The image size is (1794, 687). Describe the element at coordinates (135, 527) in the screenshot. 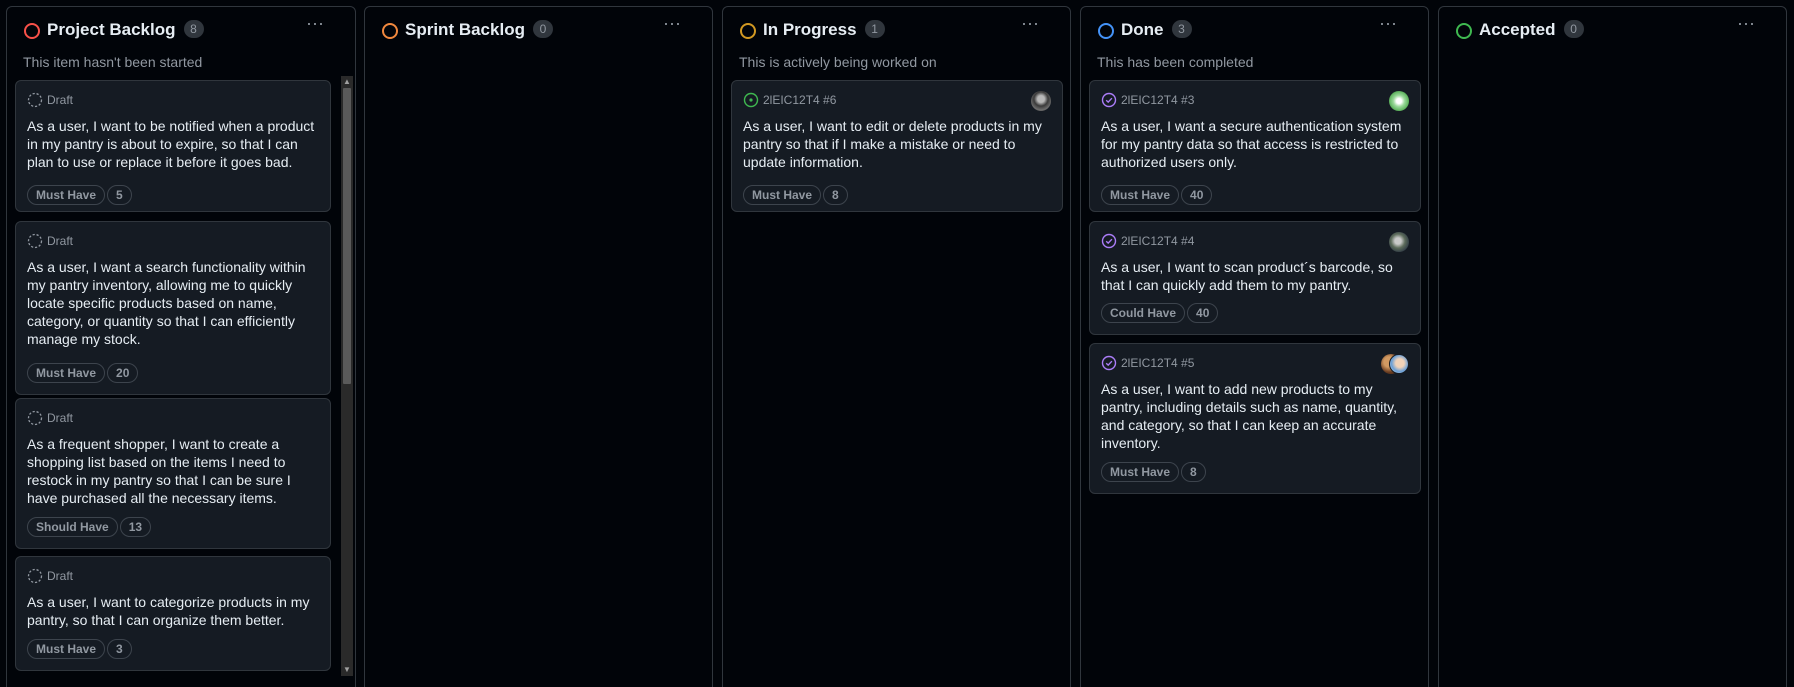

I see `estimate-label: 13` at that location.